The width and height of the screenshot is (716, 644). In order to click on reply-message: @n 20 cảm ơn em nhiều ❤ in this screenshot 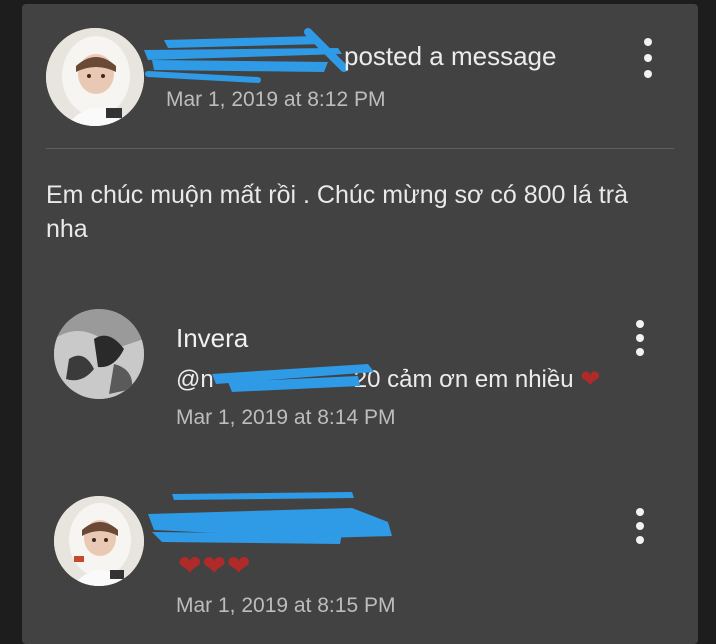, I will do `click(388, 379)`.